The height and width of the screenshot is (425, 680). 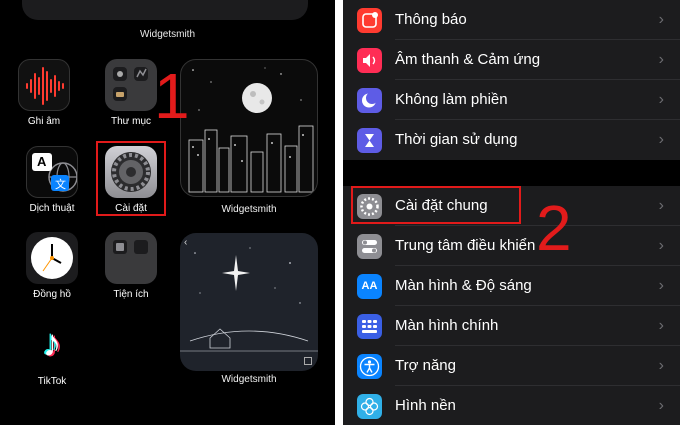 I want to click on widget-star-label: Widgetsmith, so click(x=249, y=379).